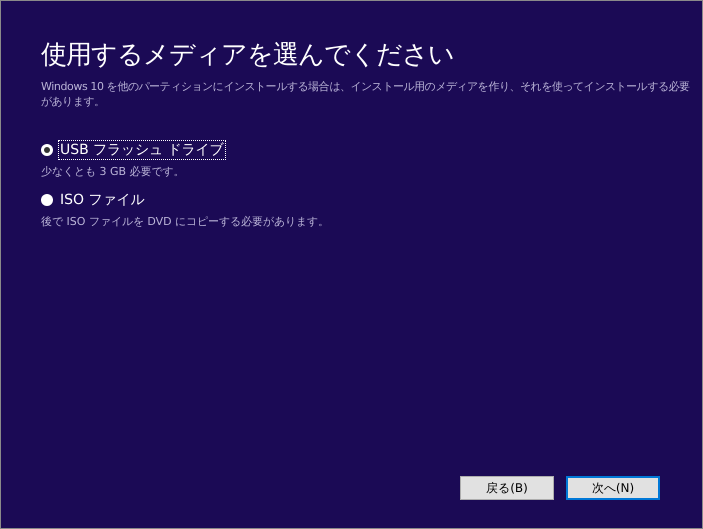  What do you see at coordinates (507, 488) in the screenshot?
I see `dialog-button: 戻る(B)` at bounding box center [507, 488].